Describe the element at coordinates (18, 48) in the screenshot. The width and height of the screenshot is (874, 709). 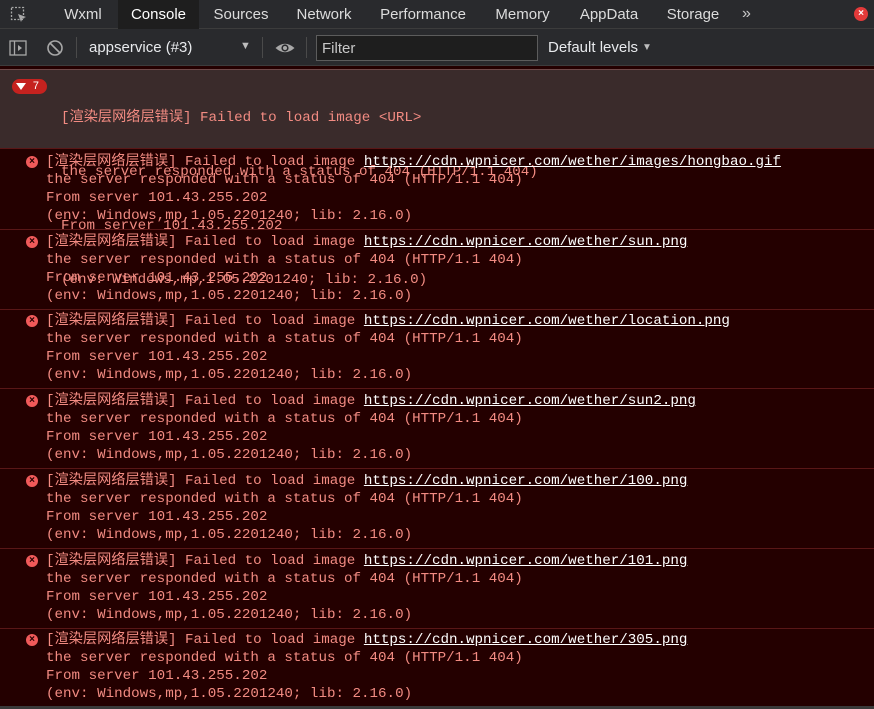
I see `show-sidebar-icon` at that location.